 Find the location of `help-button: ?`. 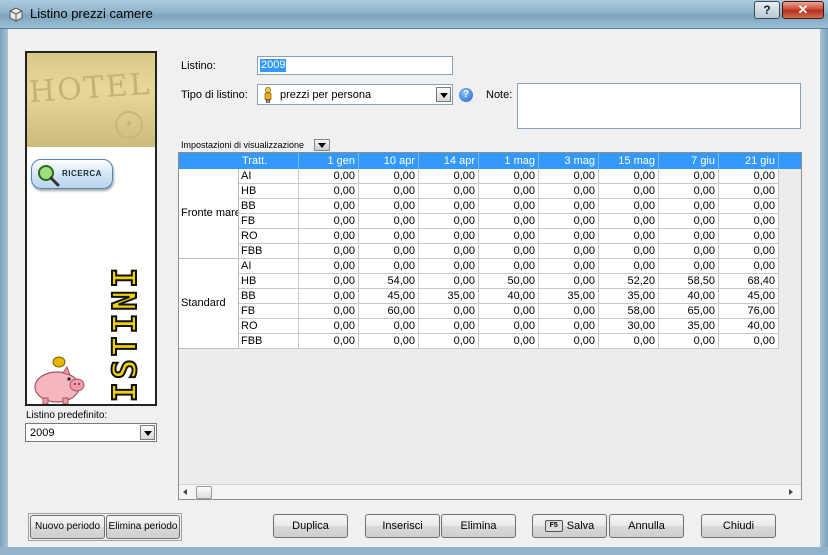

help-button: ? is located at coordinates (767, 10).